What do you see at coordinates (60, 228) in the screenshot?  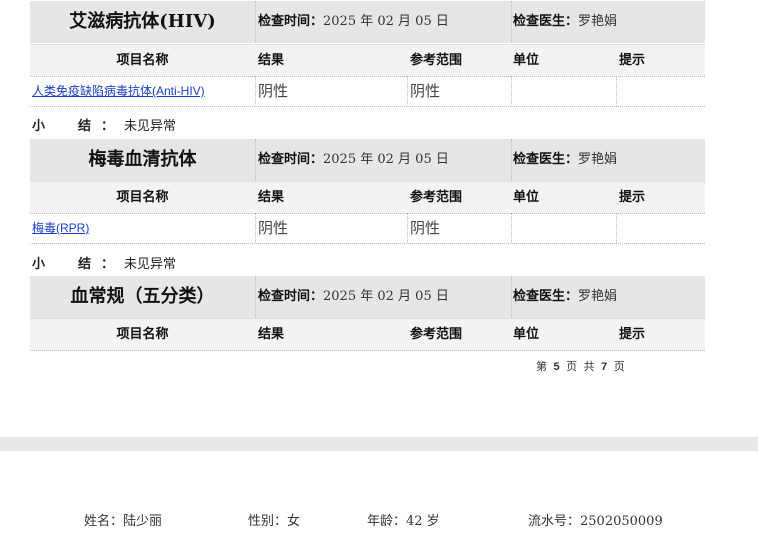 I see `item-link-rpr: 梅毒(RPR)` at bounding box center [60, 228].